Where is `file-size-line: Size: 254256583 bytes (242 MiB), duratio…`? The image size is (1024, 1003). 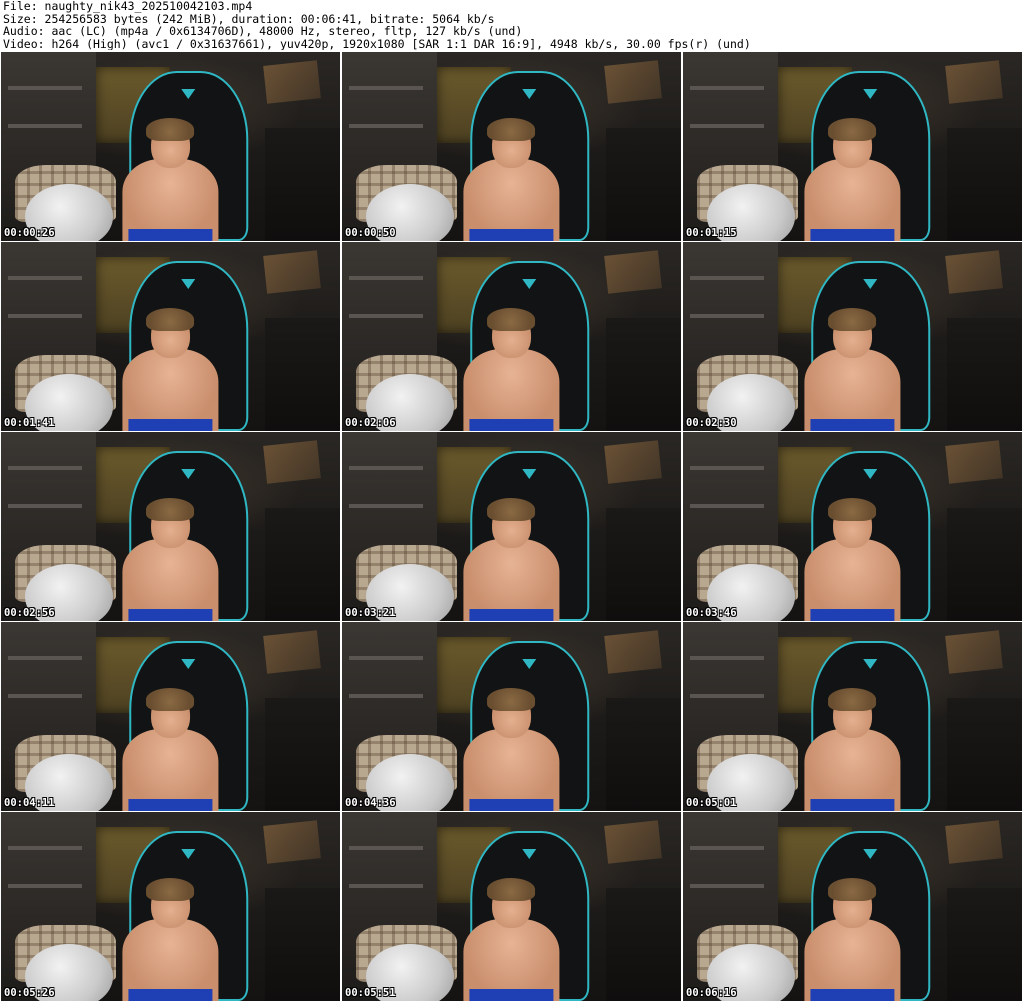 file-size-line: Size: 254256583 bytes (242 MiB), duratio… is located at coordinates (249, 19).